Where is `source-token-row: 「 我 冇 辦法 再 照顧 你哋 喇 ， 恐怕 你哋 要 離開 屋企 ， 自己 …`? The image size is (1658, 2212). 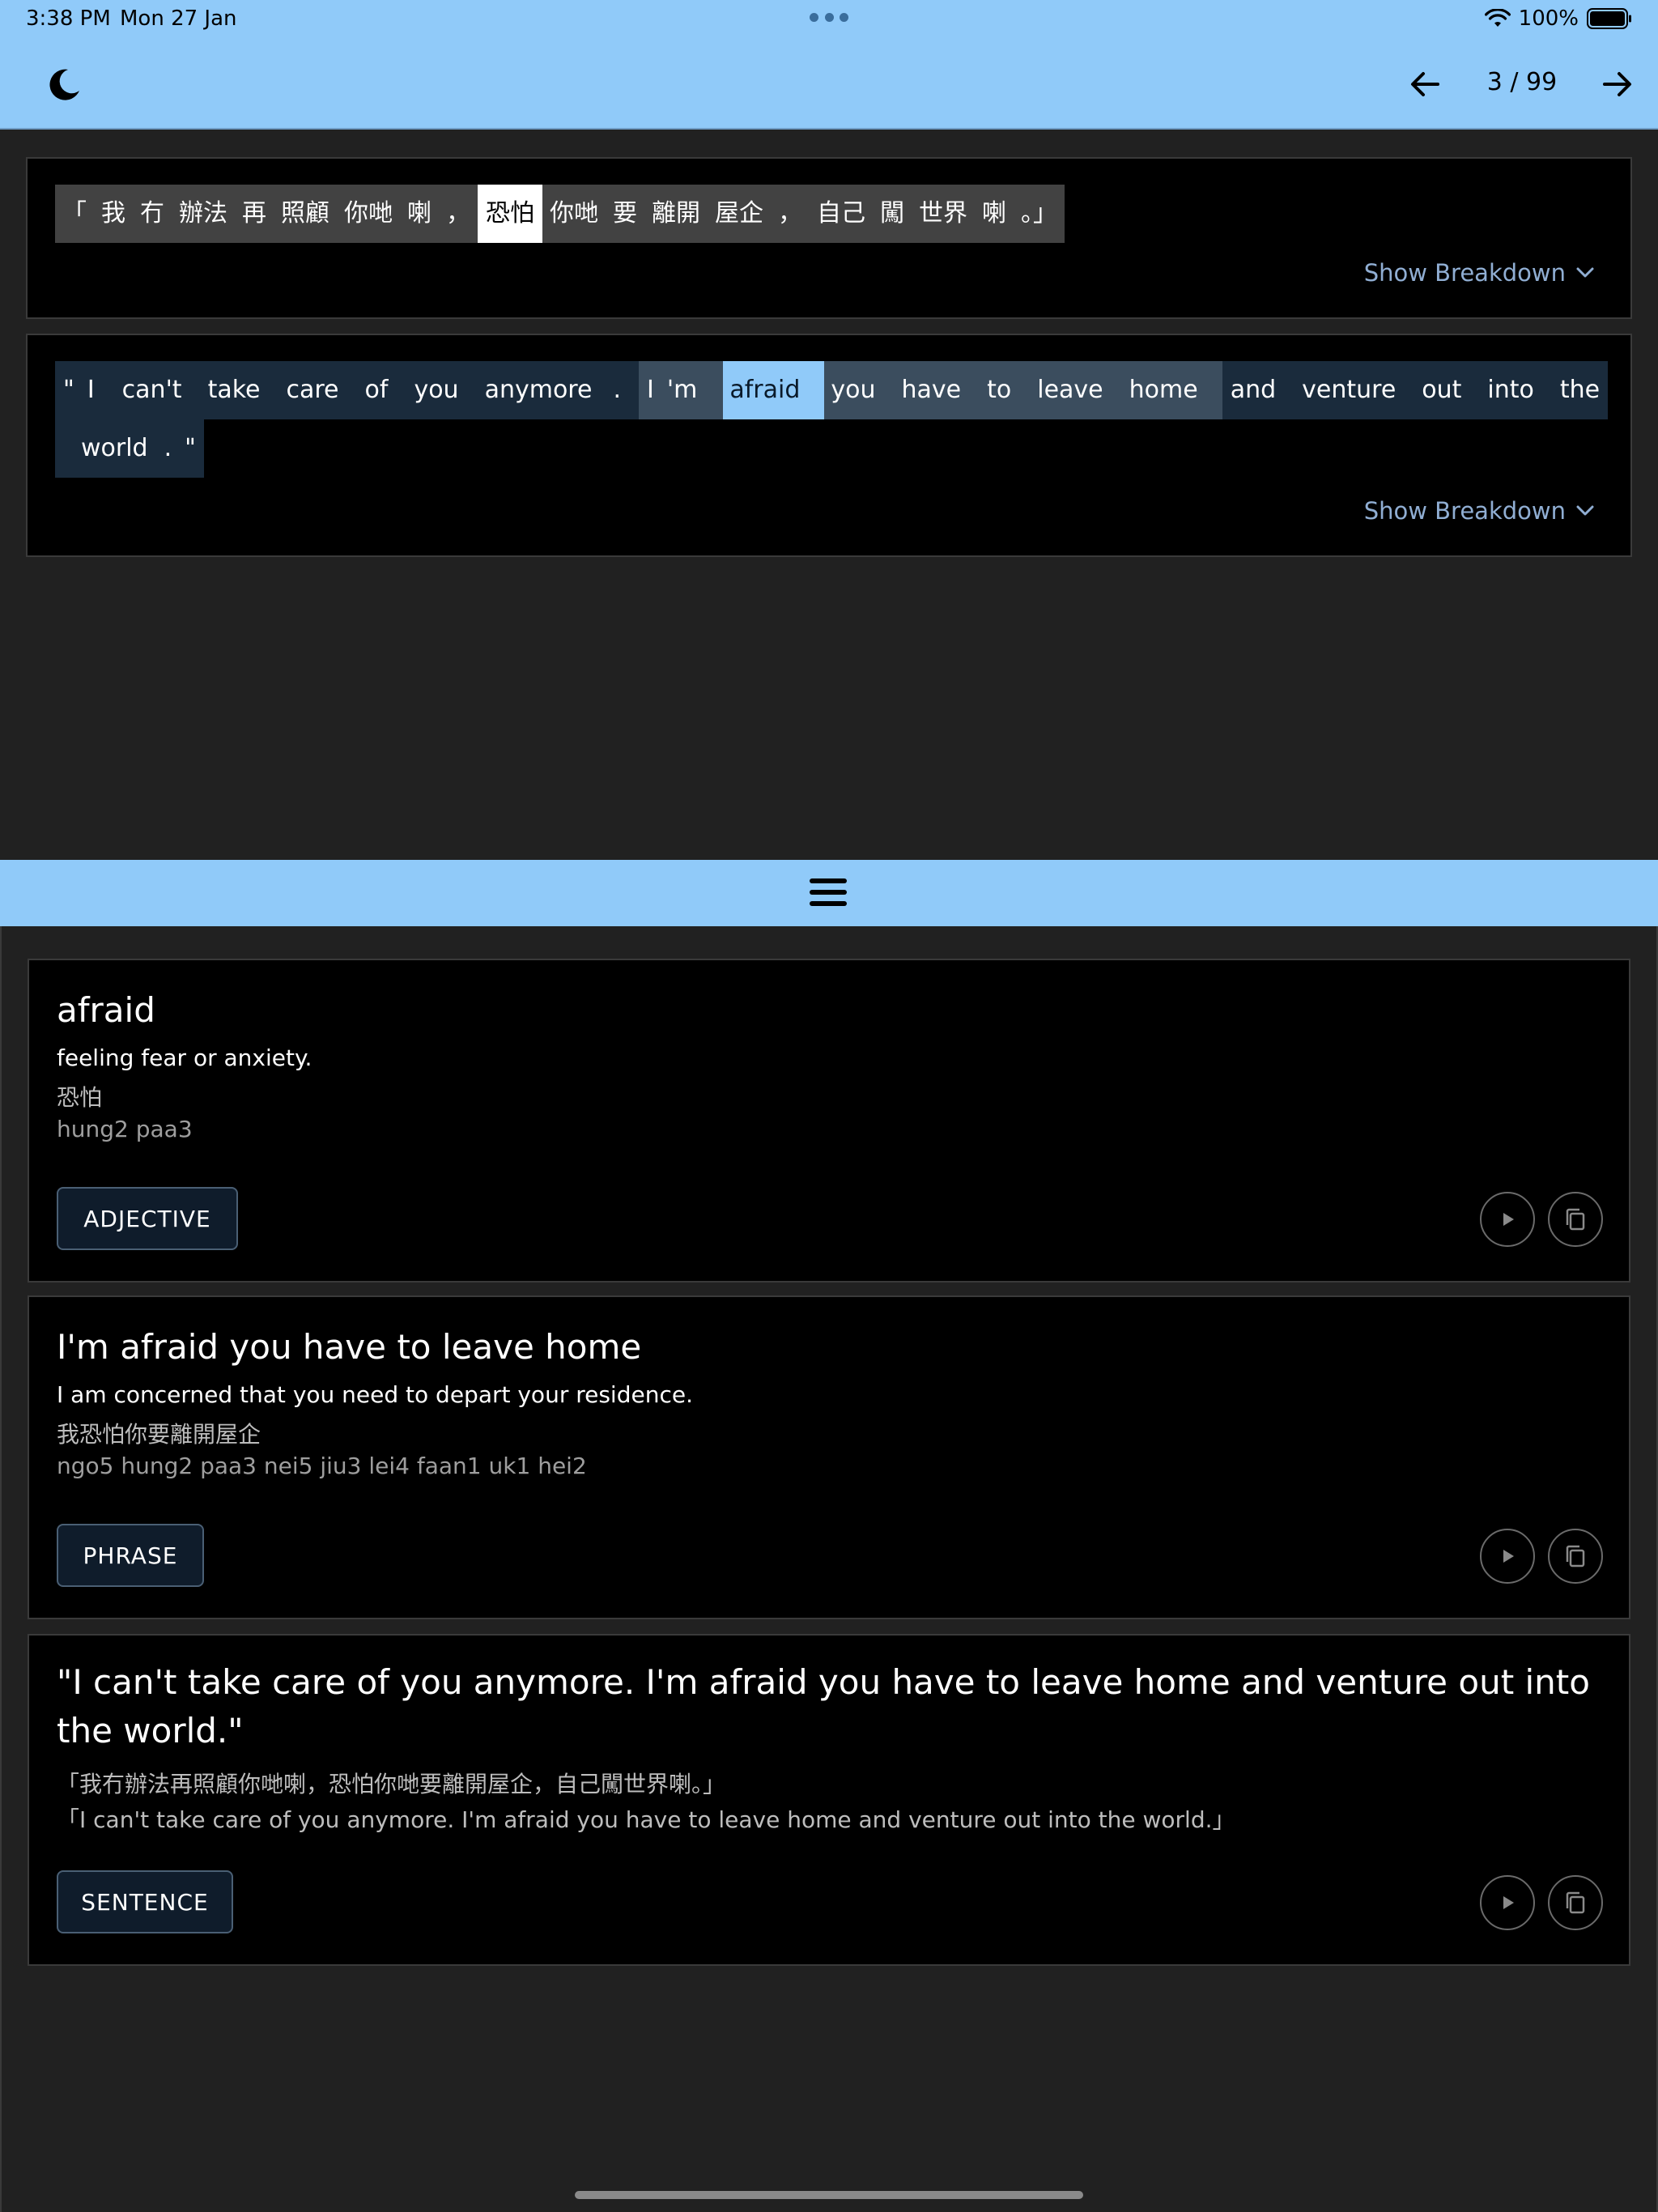
source-token-row: 「 我 冇 辦法 再 照顧 你哋 喇 ， 恐怕 你哋 要 離開 屋企 ， 自己 … is located at coordinates (560, 214).